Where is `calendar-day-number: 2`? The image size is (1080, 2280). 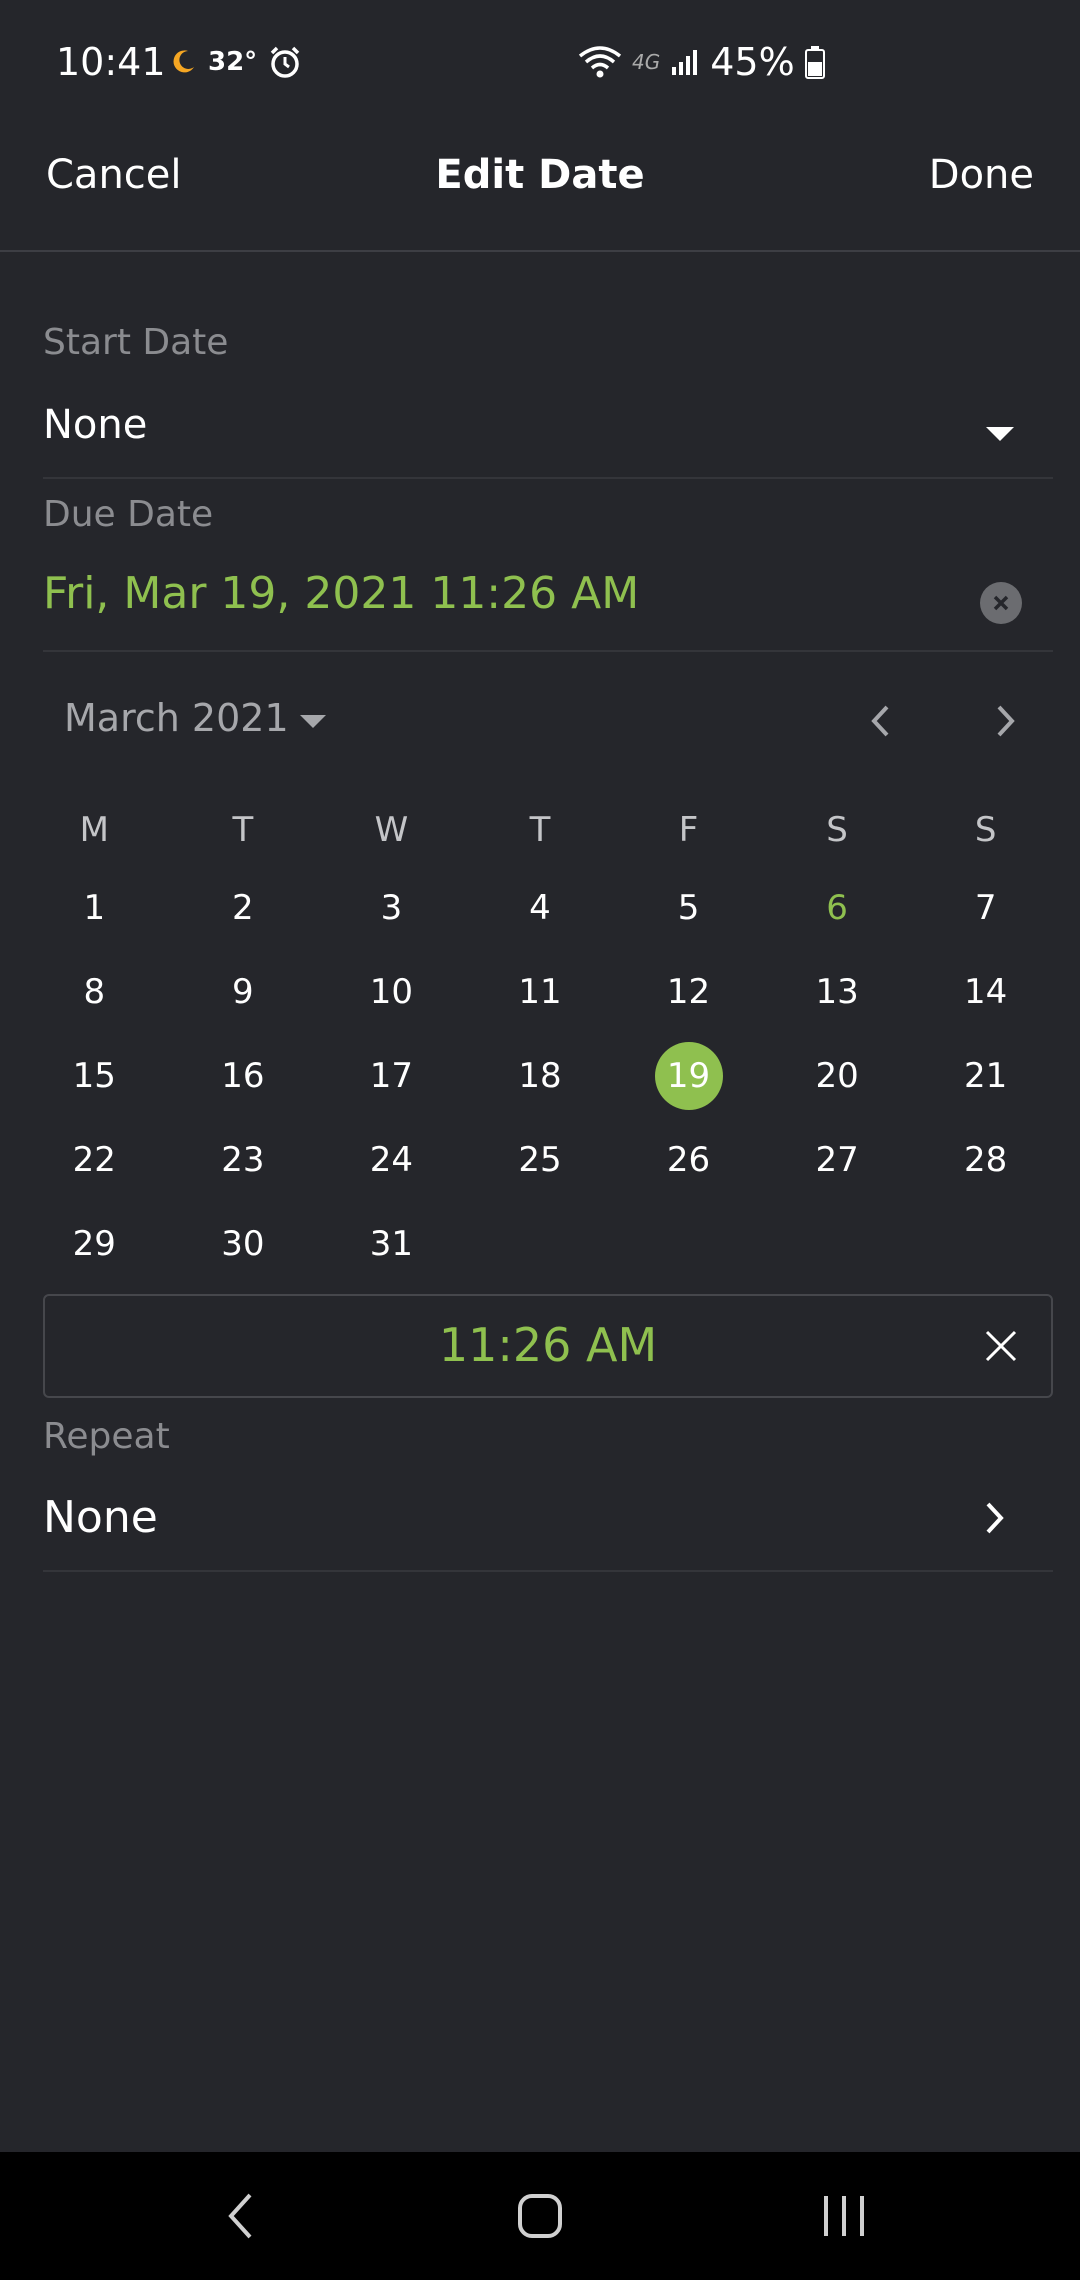
calendar-day-number: 2 is located at coordinates (243, 908).